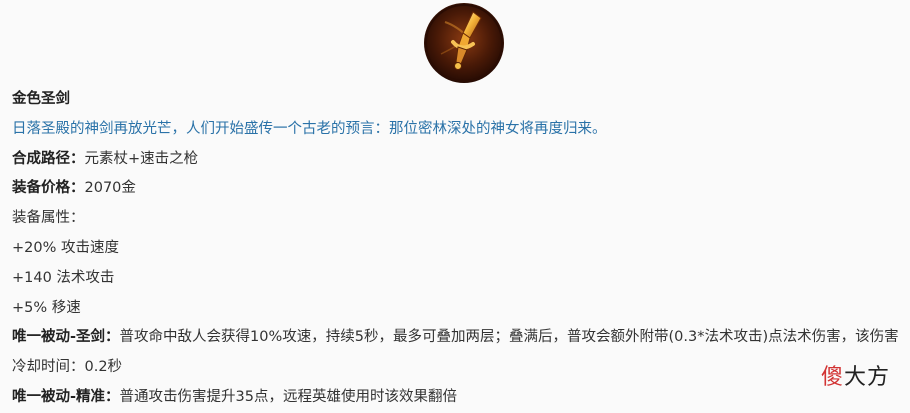  I want to click on attributes-label: 装备属性：, so click(48, 218).